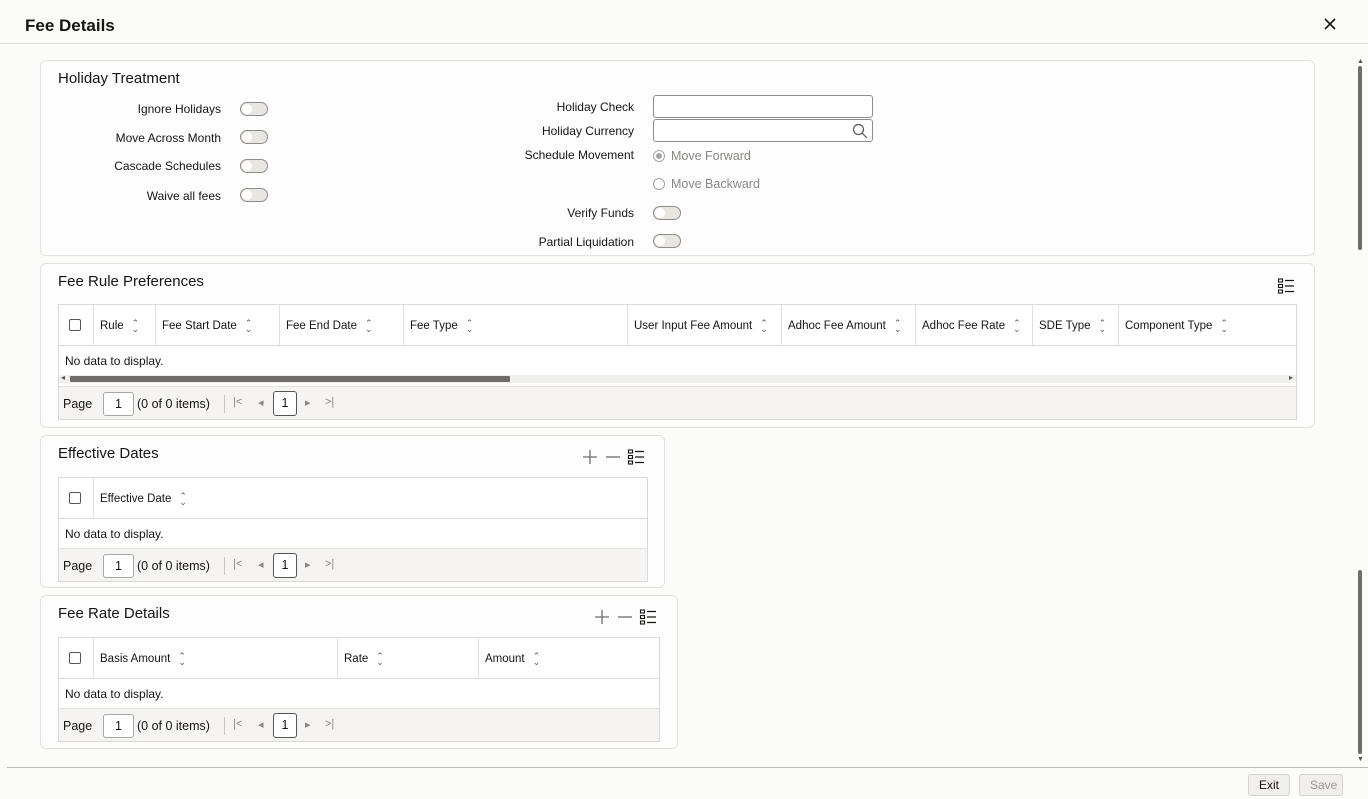 The width and height of the screenshot is (1368, 799). Describe the element at coordinates (183, 196) in the screenshot. I see `waive-all-fees-label: Waive all fees` at that location.